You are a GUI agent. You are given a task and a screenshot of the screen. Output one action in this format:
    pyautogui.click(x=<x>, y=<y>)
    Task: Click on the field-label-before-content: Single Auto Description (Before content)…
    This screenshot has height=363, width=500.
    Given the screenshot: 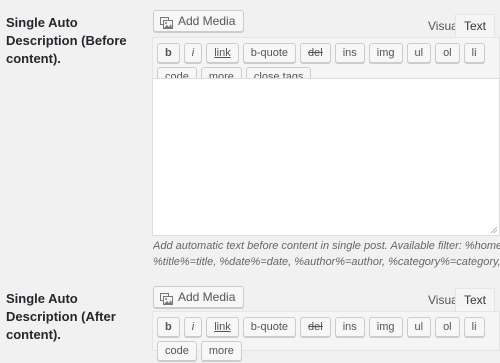 What is the action you would take?
    pyautogui.click(x=66, y=40)
    